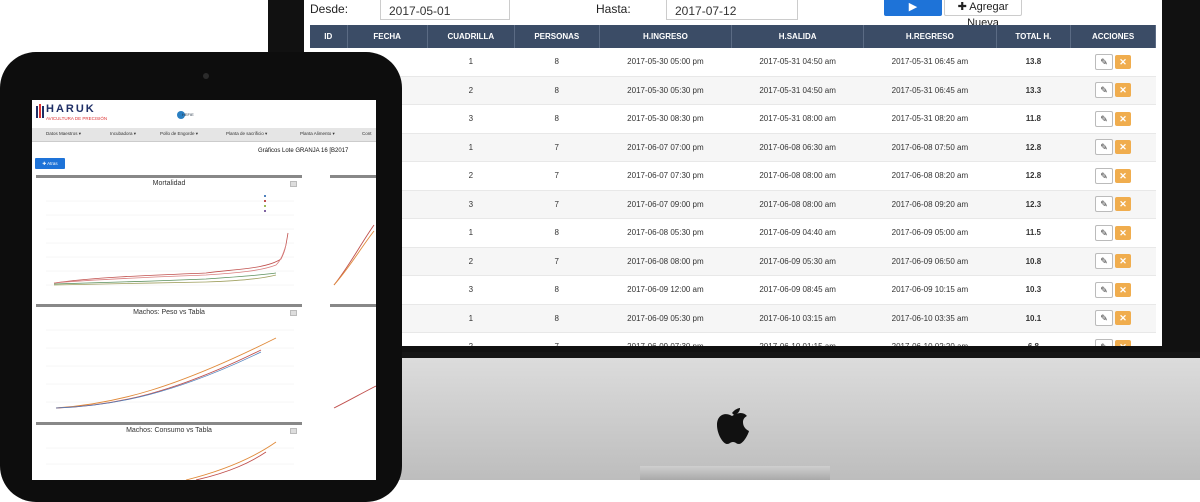 The width and height of the screenshot is (1200, 502). Describe the element at coordinates (913, 15) in the screenshot. I see `consultar-button: ▶ Consultar` at that location.